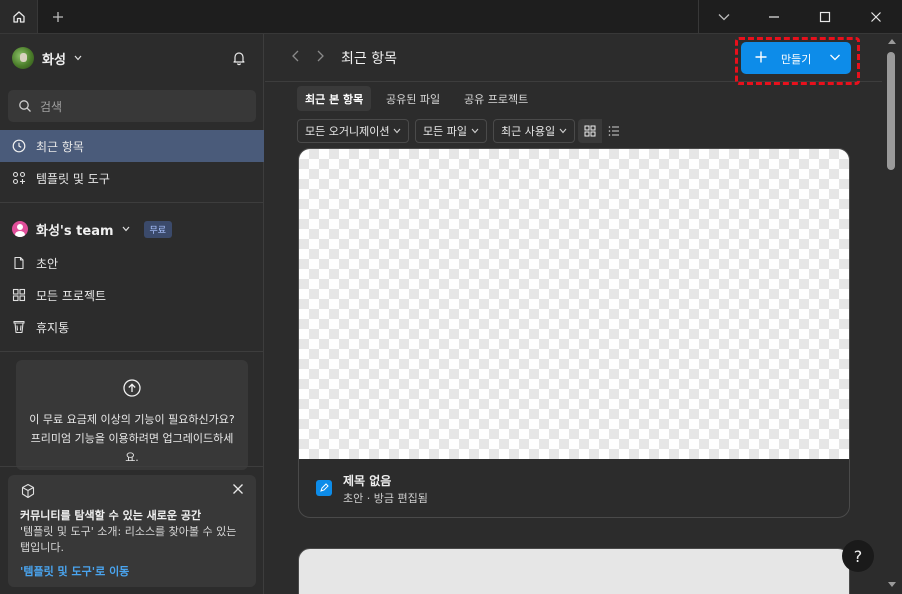 Image resolution: width=902 pixels, height=594 pixels. I want to click on trash-icon, so click(19, 327).